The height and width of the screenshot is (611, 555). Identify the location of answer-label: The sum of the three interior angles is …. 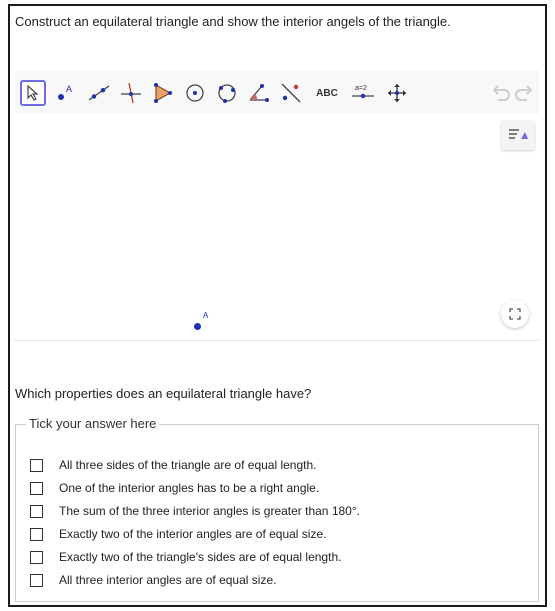
(209, 511).